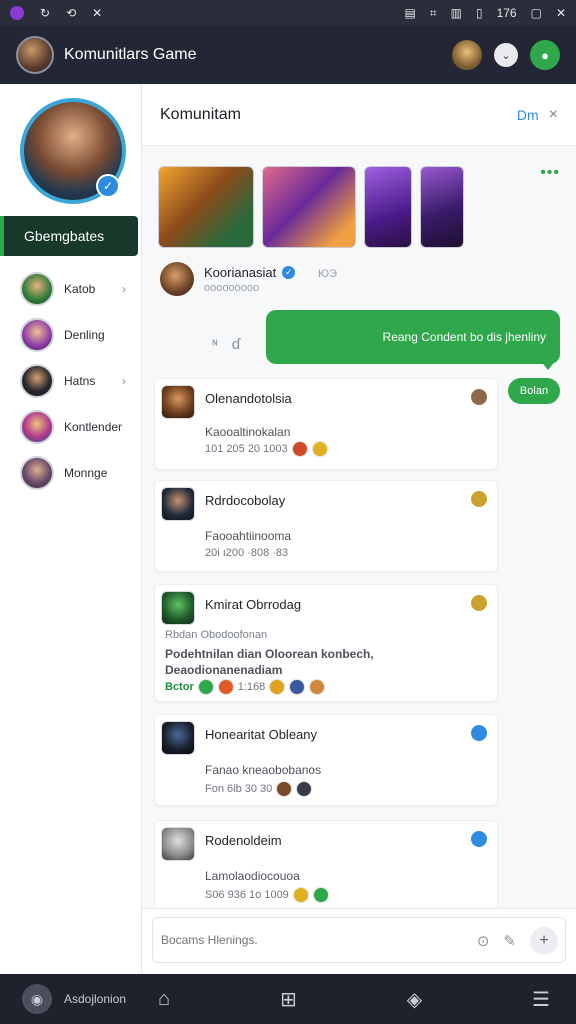  Describe the element at coordinates (71, 13) in the screenshot. I see `refresh-icon: ⟲` at that location.